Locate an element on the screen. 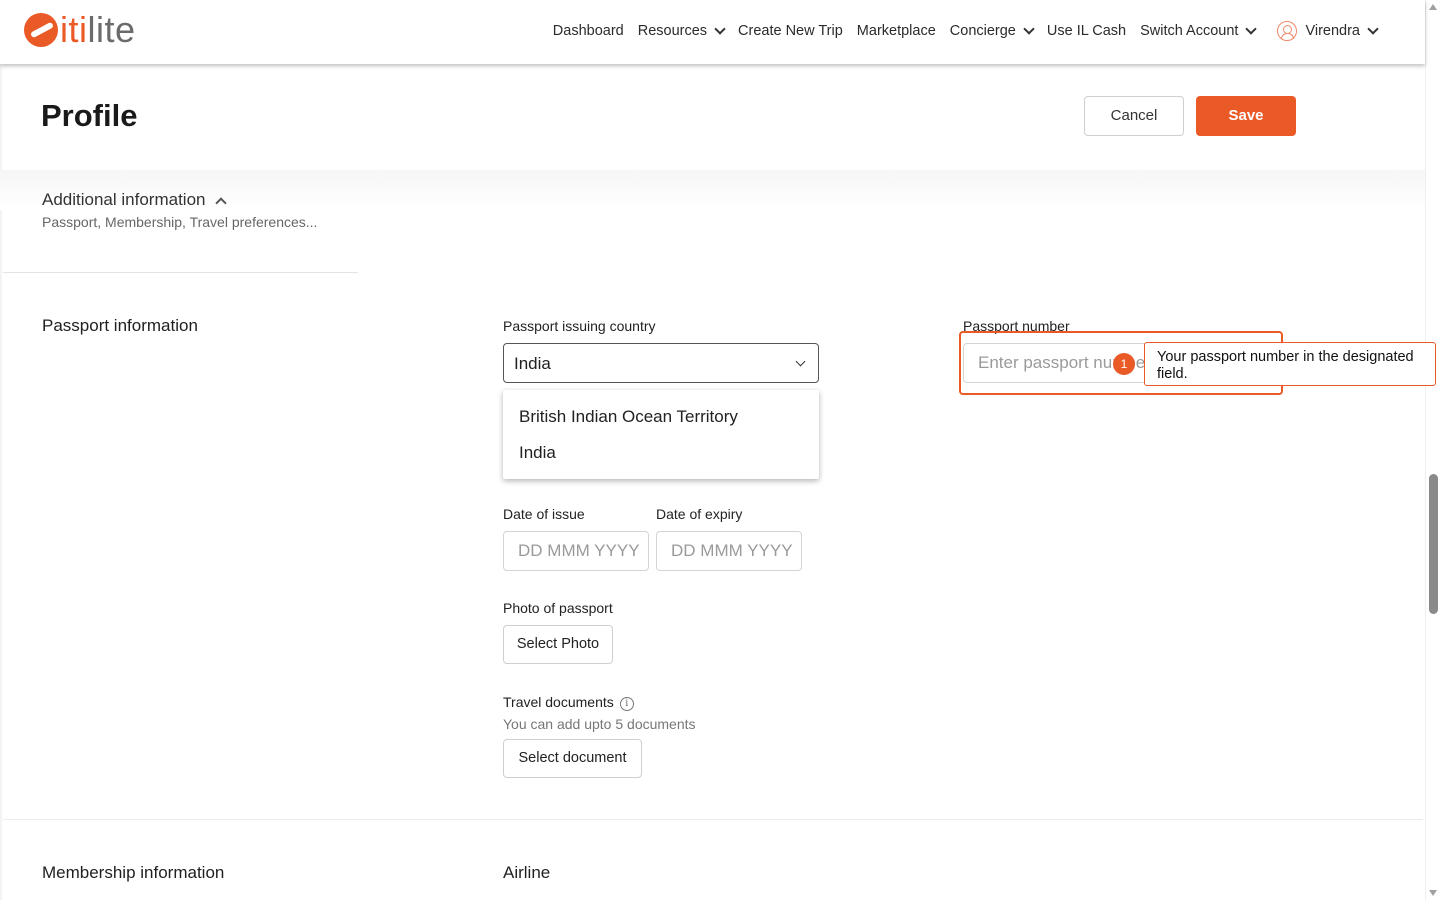  passport-country-value: India is located at coordinates (532, 363).